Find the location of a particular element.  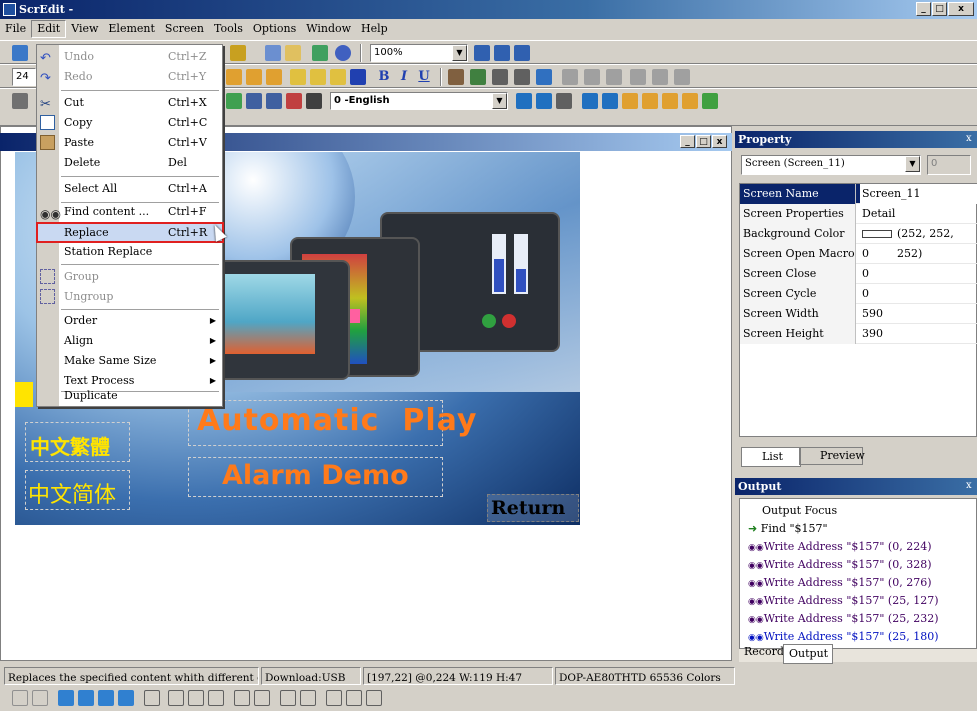

zoom-in-icon is located at coordinates (482, 53).